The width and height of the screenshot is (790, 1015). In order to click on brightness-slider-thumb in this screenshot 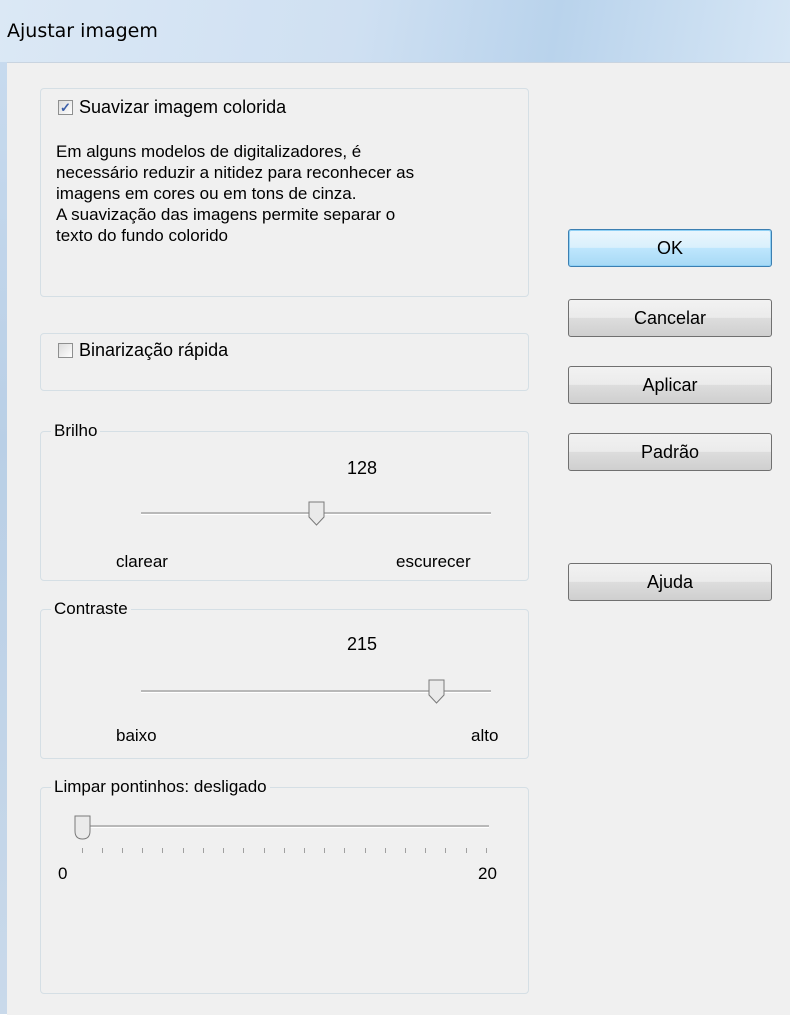, I will do `click(316, 513)`.